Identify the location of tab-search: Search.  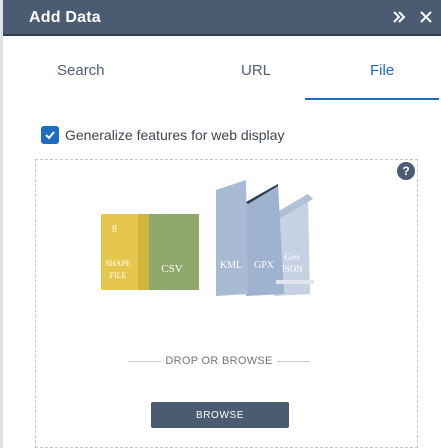
(81, 70).